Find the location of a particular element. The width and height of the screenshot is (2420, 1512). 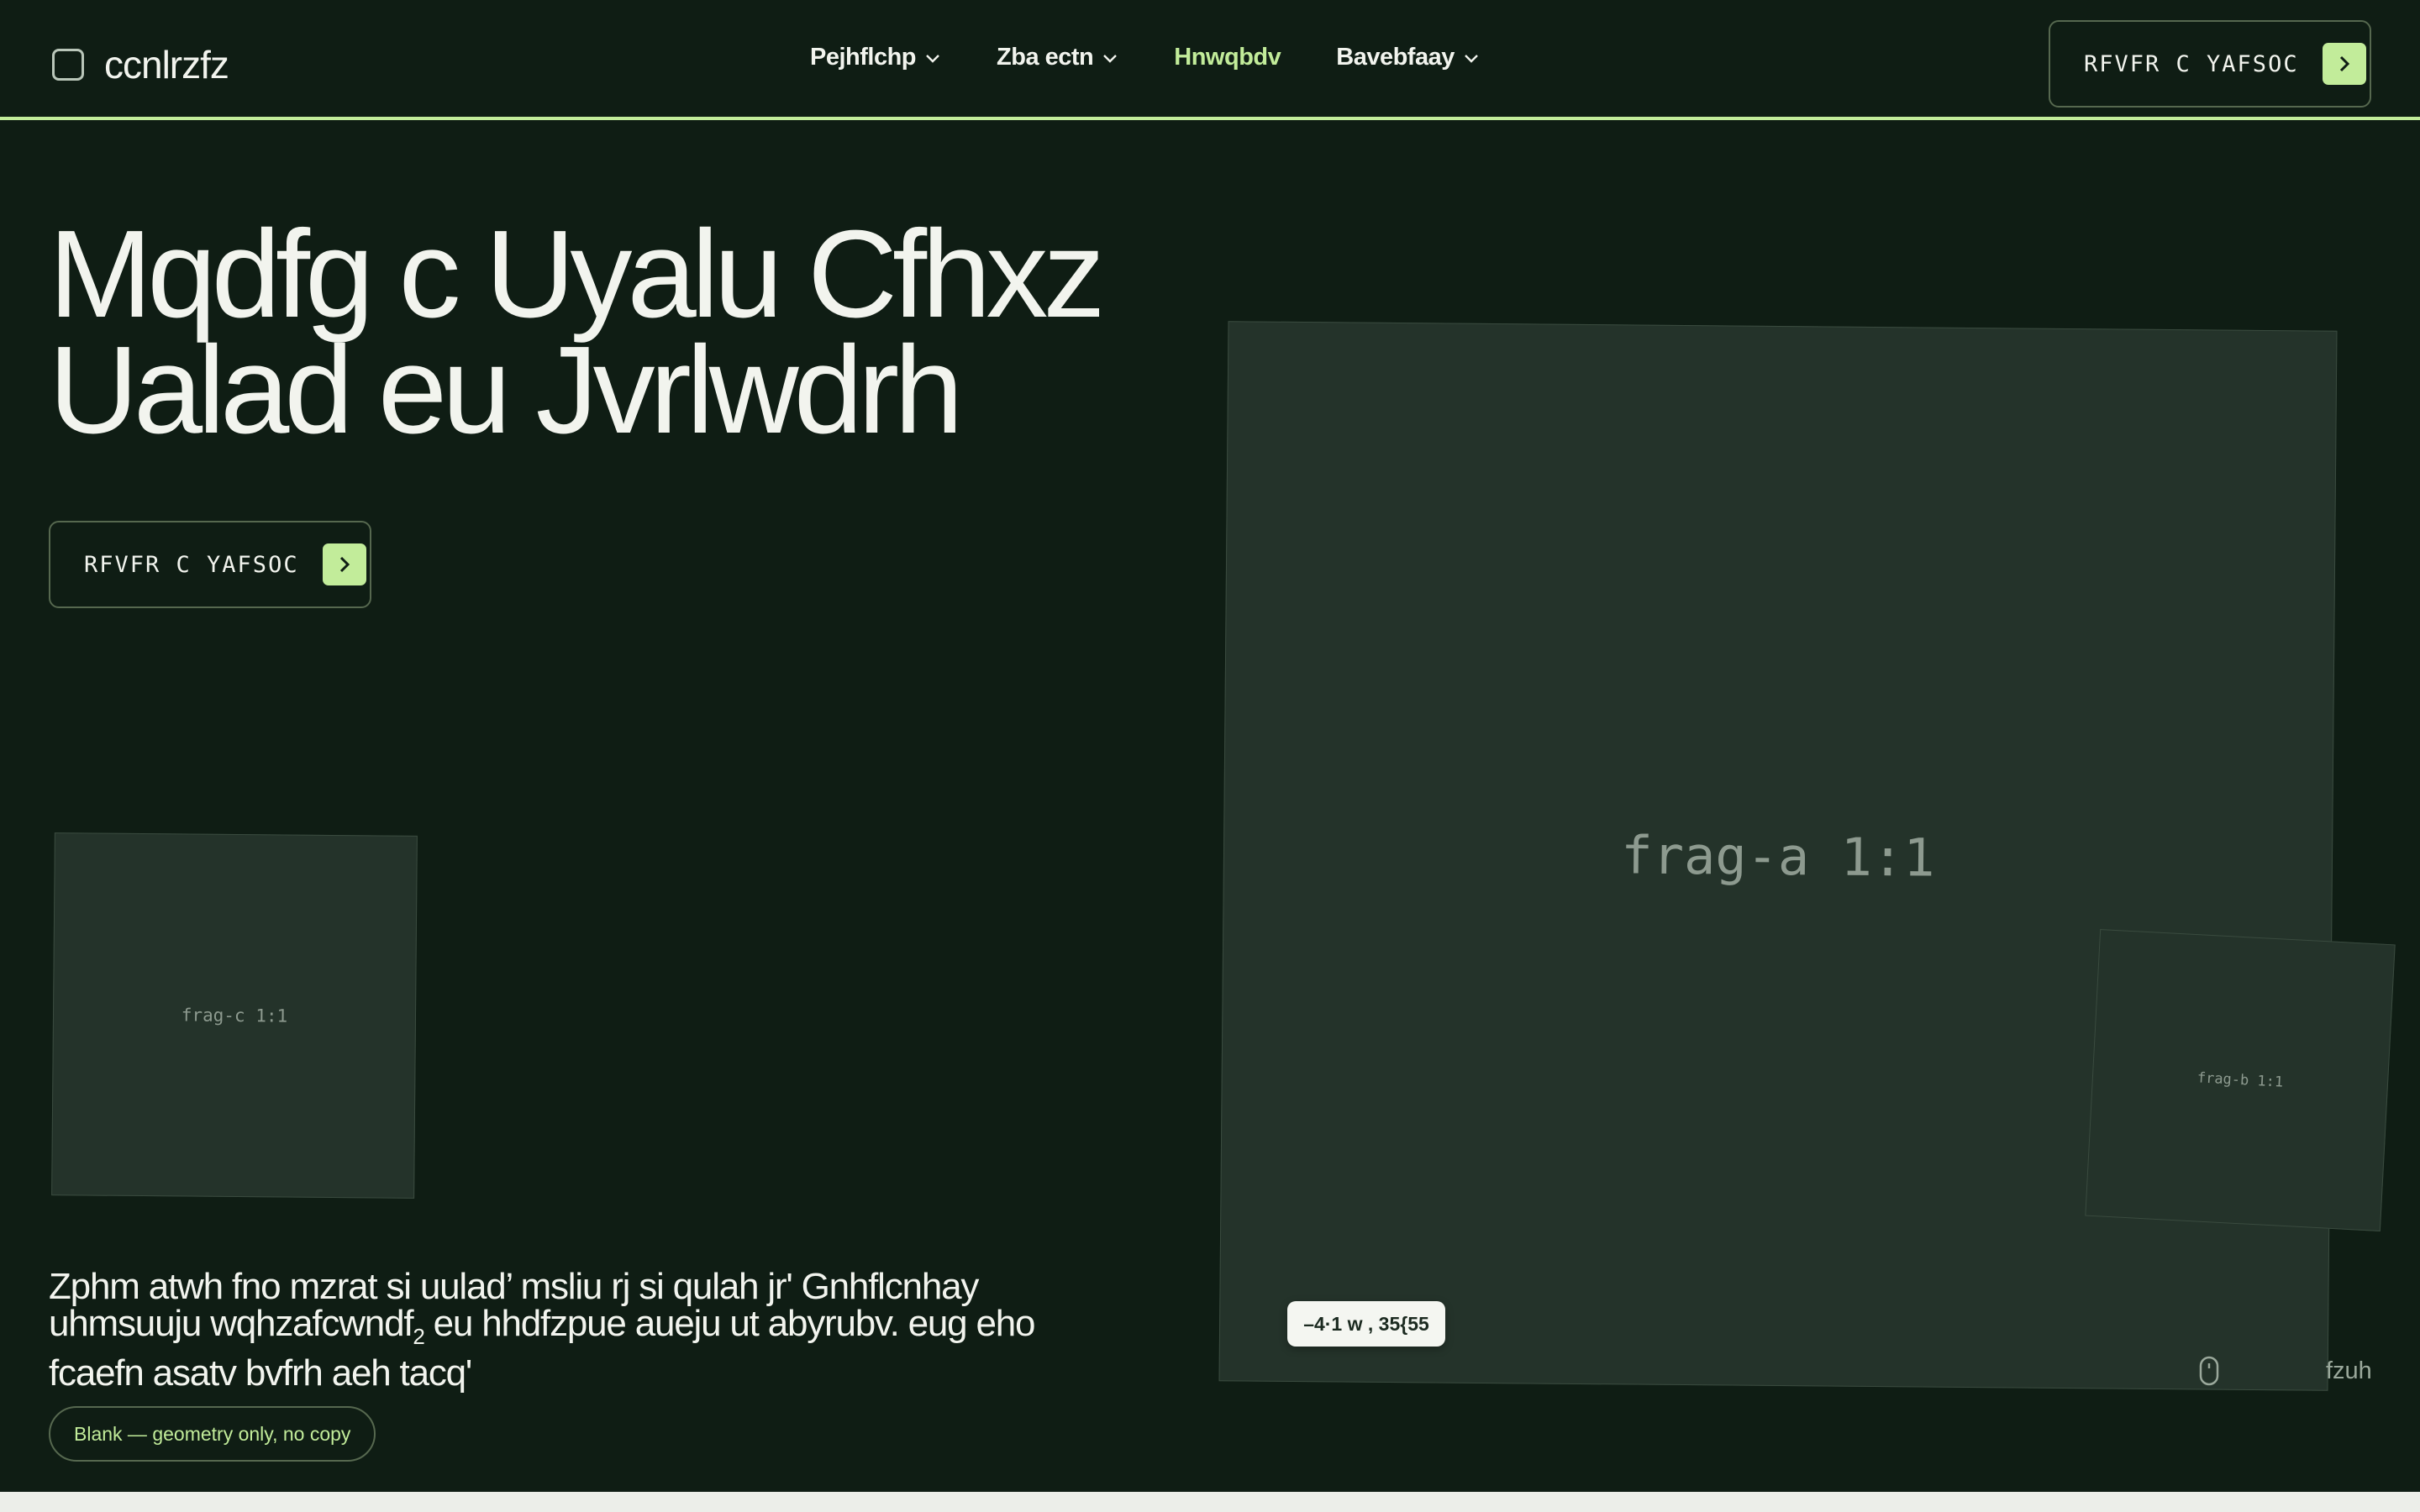

frag-c-label: frag-c 1:1 is located at coordinates (234, 1015).